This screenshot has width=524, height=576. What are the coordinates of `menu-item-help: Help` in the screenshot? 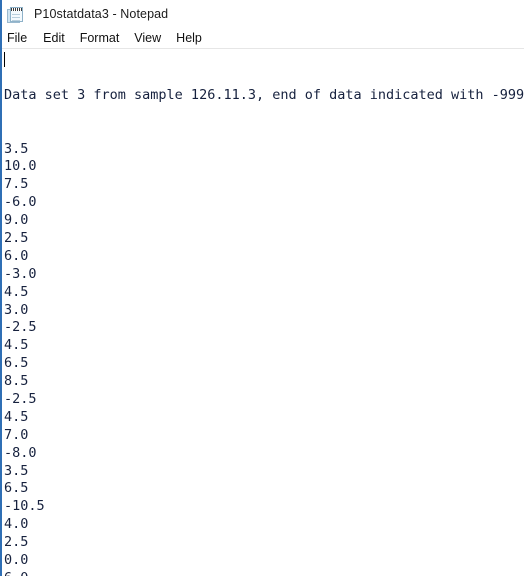 It's located at (189, 38).